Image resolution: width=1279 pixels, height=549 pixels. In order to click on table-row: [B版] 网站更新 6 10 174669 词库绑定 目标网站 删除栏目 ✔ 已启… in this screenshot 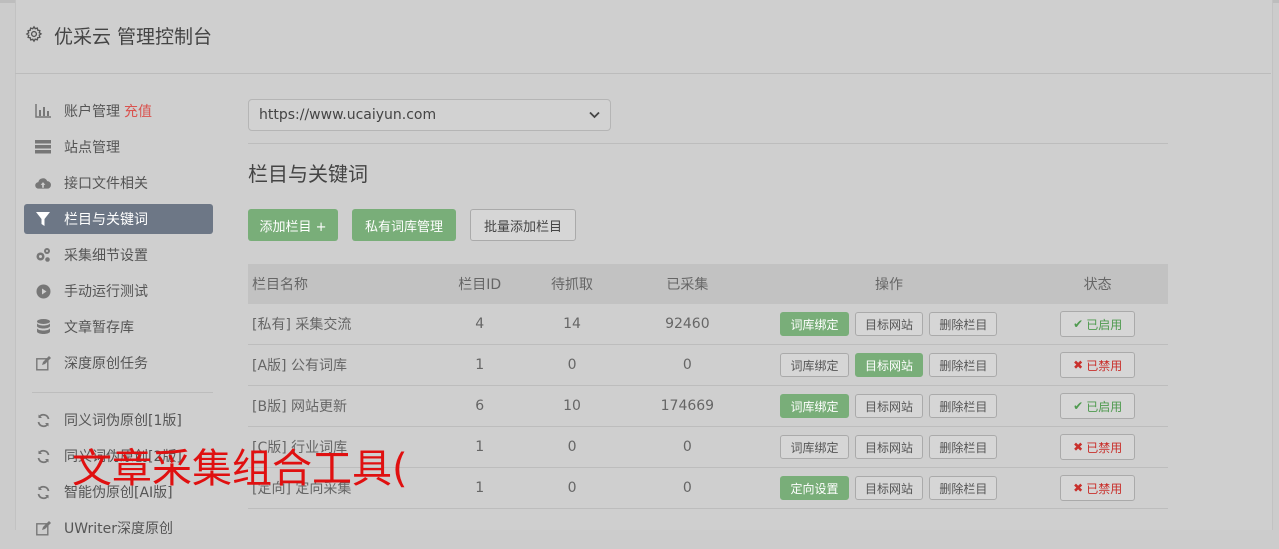, I will do `click(708, 406)`.